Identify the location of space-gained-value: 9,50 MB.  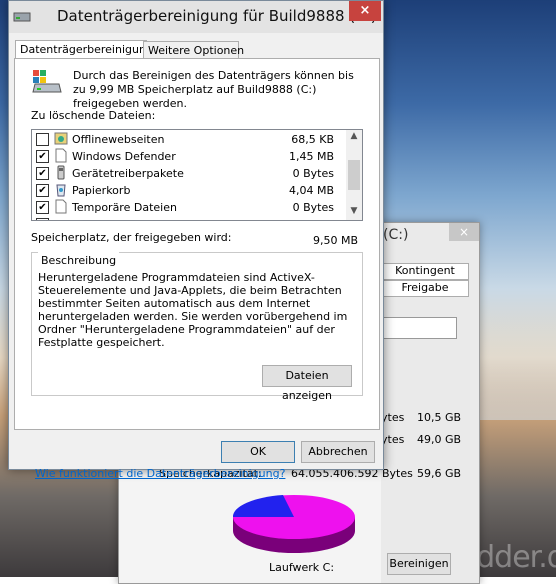
(336, 240).